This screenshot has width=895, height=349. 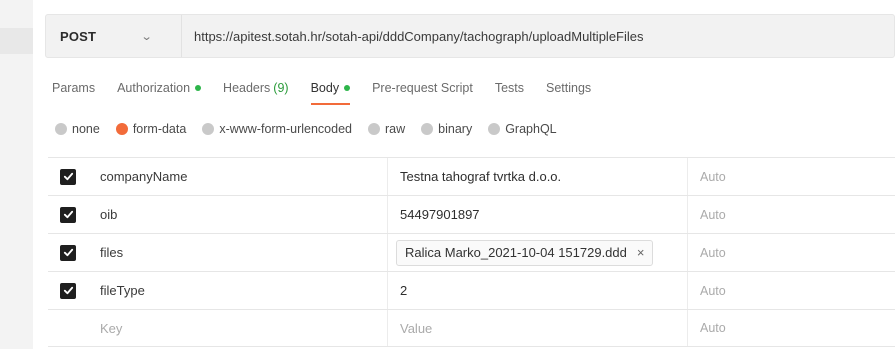 I want to click on new-table-row: Key Value Auto, so click(x=471, y=328).